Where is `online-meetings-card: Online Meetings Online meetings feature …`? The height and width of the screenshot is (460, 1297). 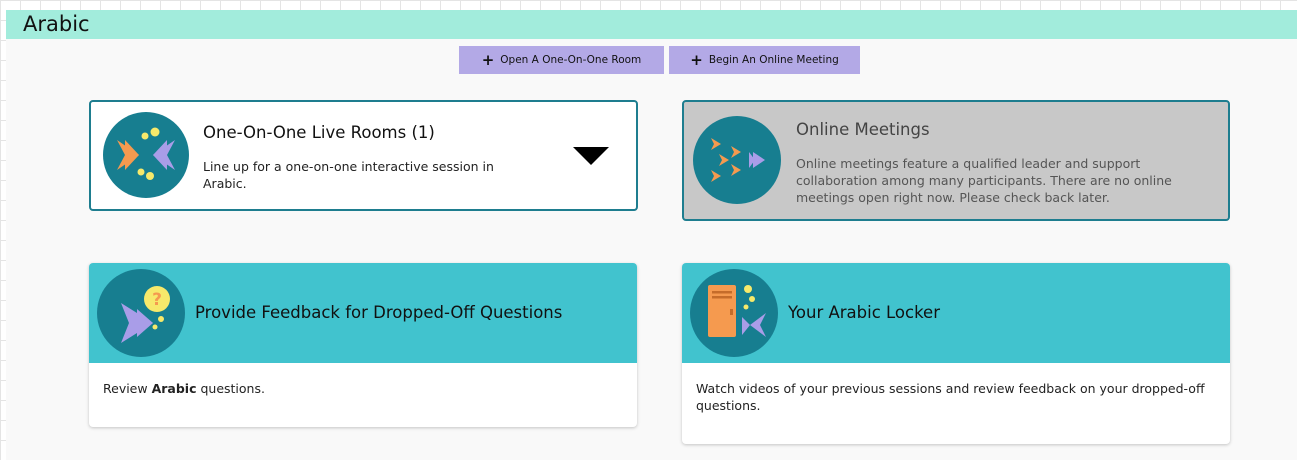 online-meetings-card: Online Meetings Online meetings feature … is located at coordinates (956, 160).